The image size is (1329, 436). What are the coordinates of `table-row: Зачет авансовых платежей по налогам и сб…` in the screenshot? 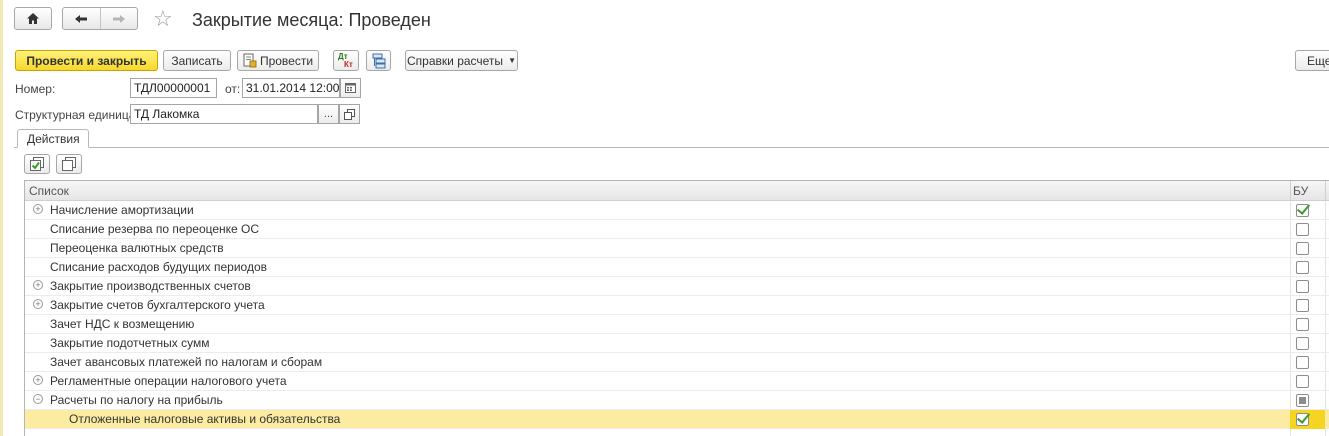 It's located at (677, 362).